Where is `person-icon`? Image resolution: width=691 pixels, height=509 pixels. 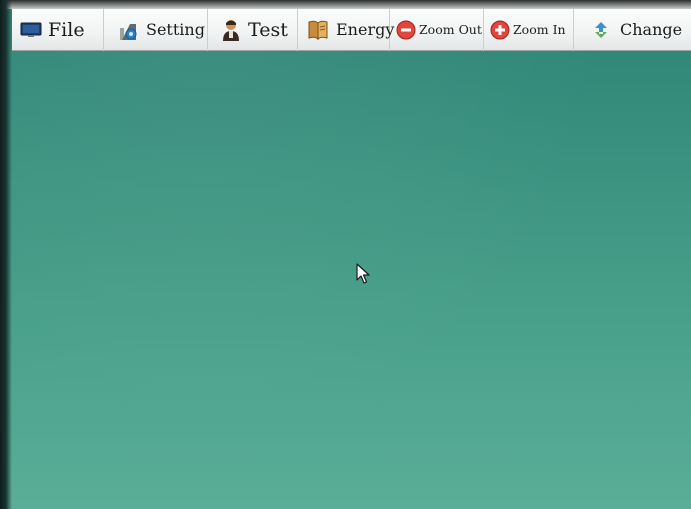
person-icon is located at coordinates (231, 30).